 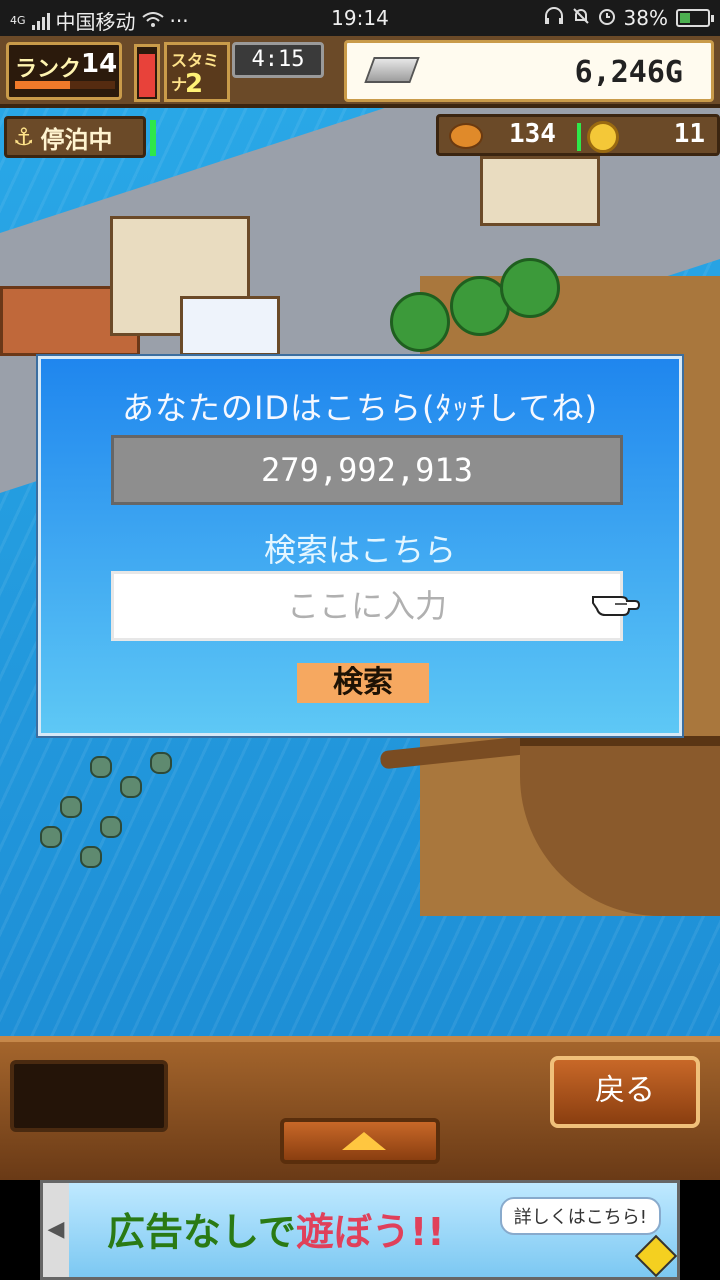 What do you see at coordinates (581, 18) in the screenshot?
I see `mute-bell-icon` at bounding box center [581, 18].